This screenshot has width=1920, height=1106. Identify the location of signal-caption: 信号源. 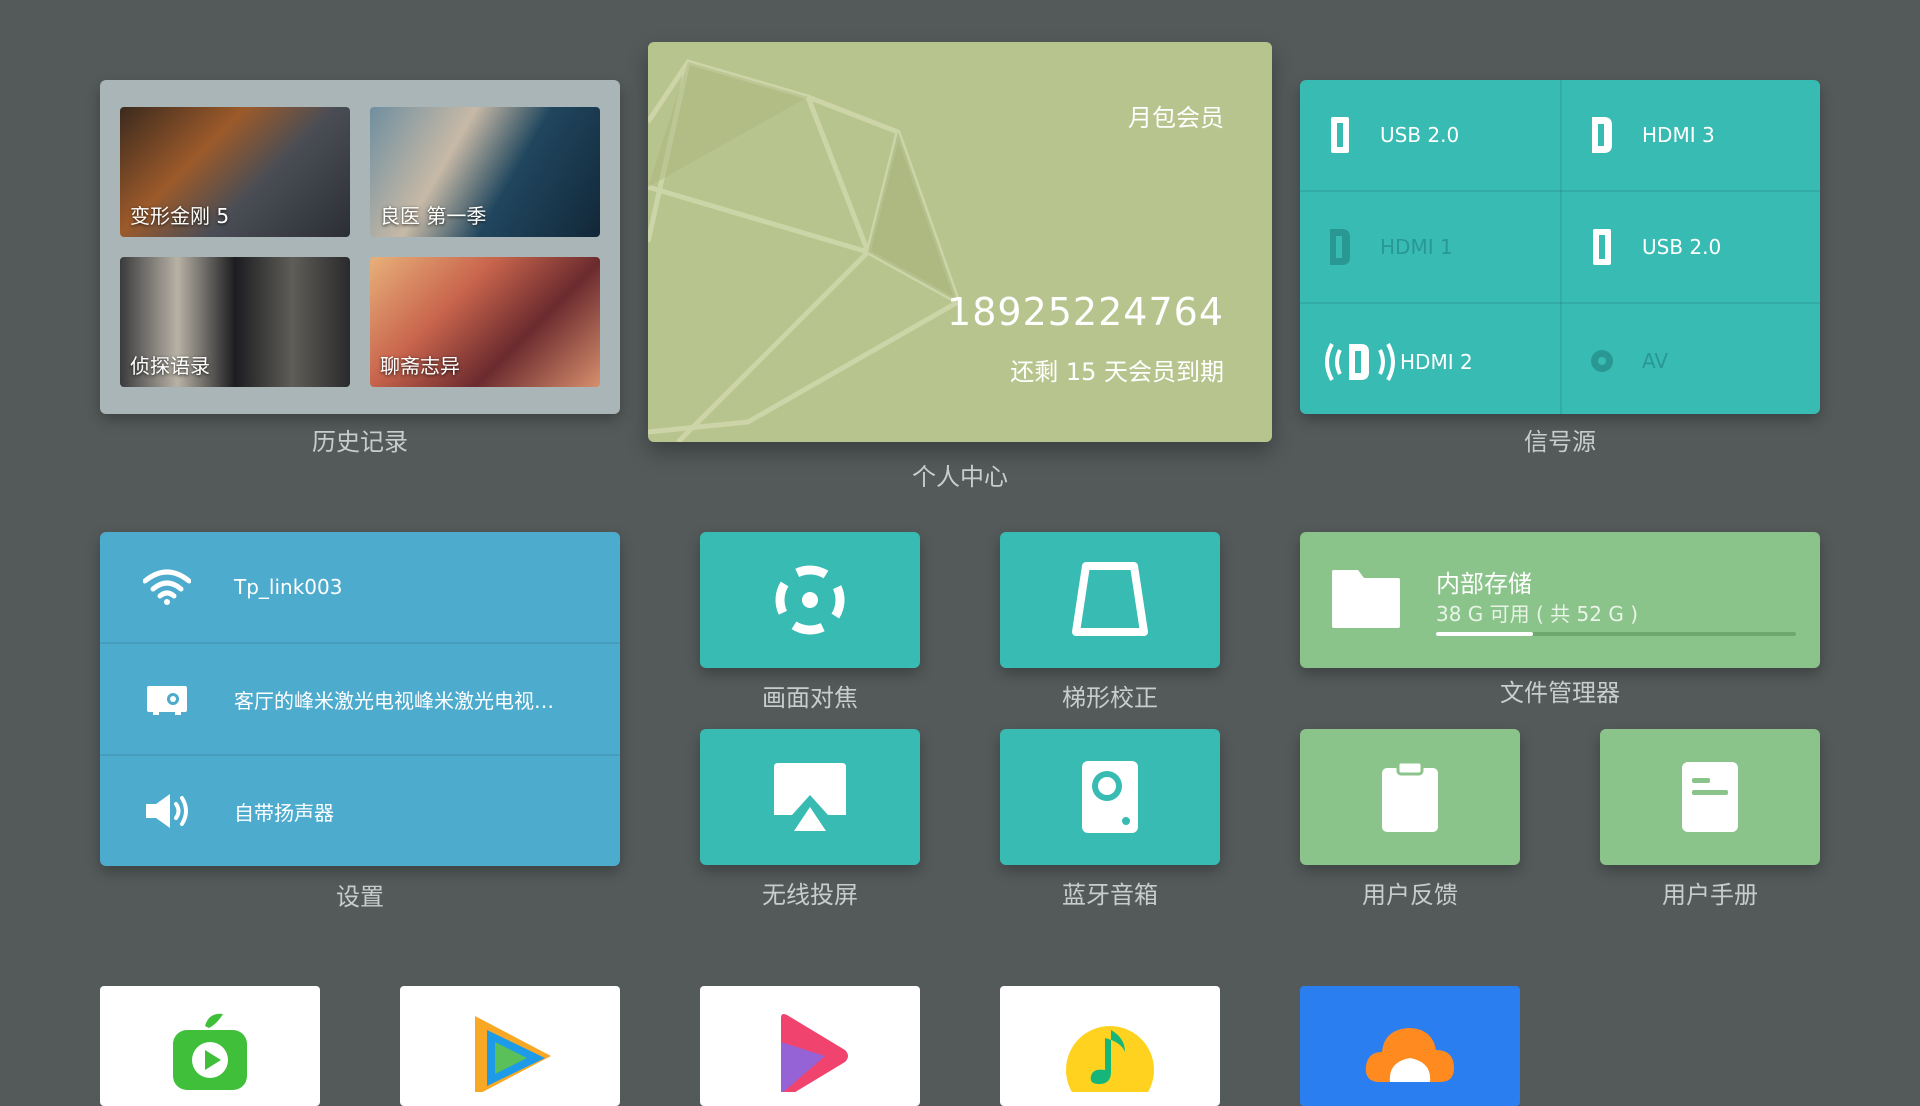
(1560, 442).